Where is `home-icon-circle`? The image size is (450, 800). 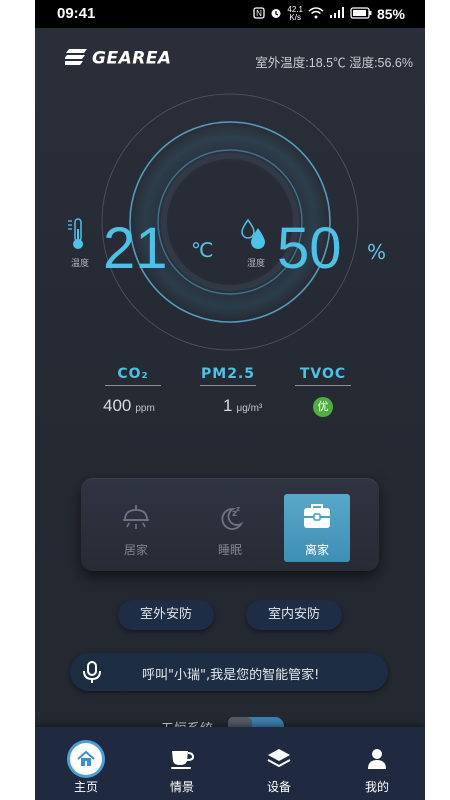
home-icon-circle is located at coordinates (86, 759).